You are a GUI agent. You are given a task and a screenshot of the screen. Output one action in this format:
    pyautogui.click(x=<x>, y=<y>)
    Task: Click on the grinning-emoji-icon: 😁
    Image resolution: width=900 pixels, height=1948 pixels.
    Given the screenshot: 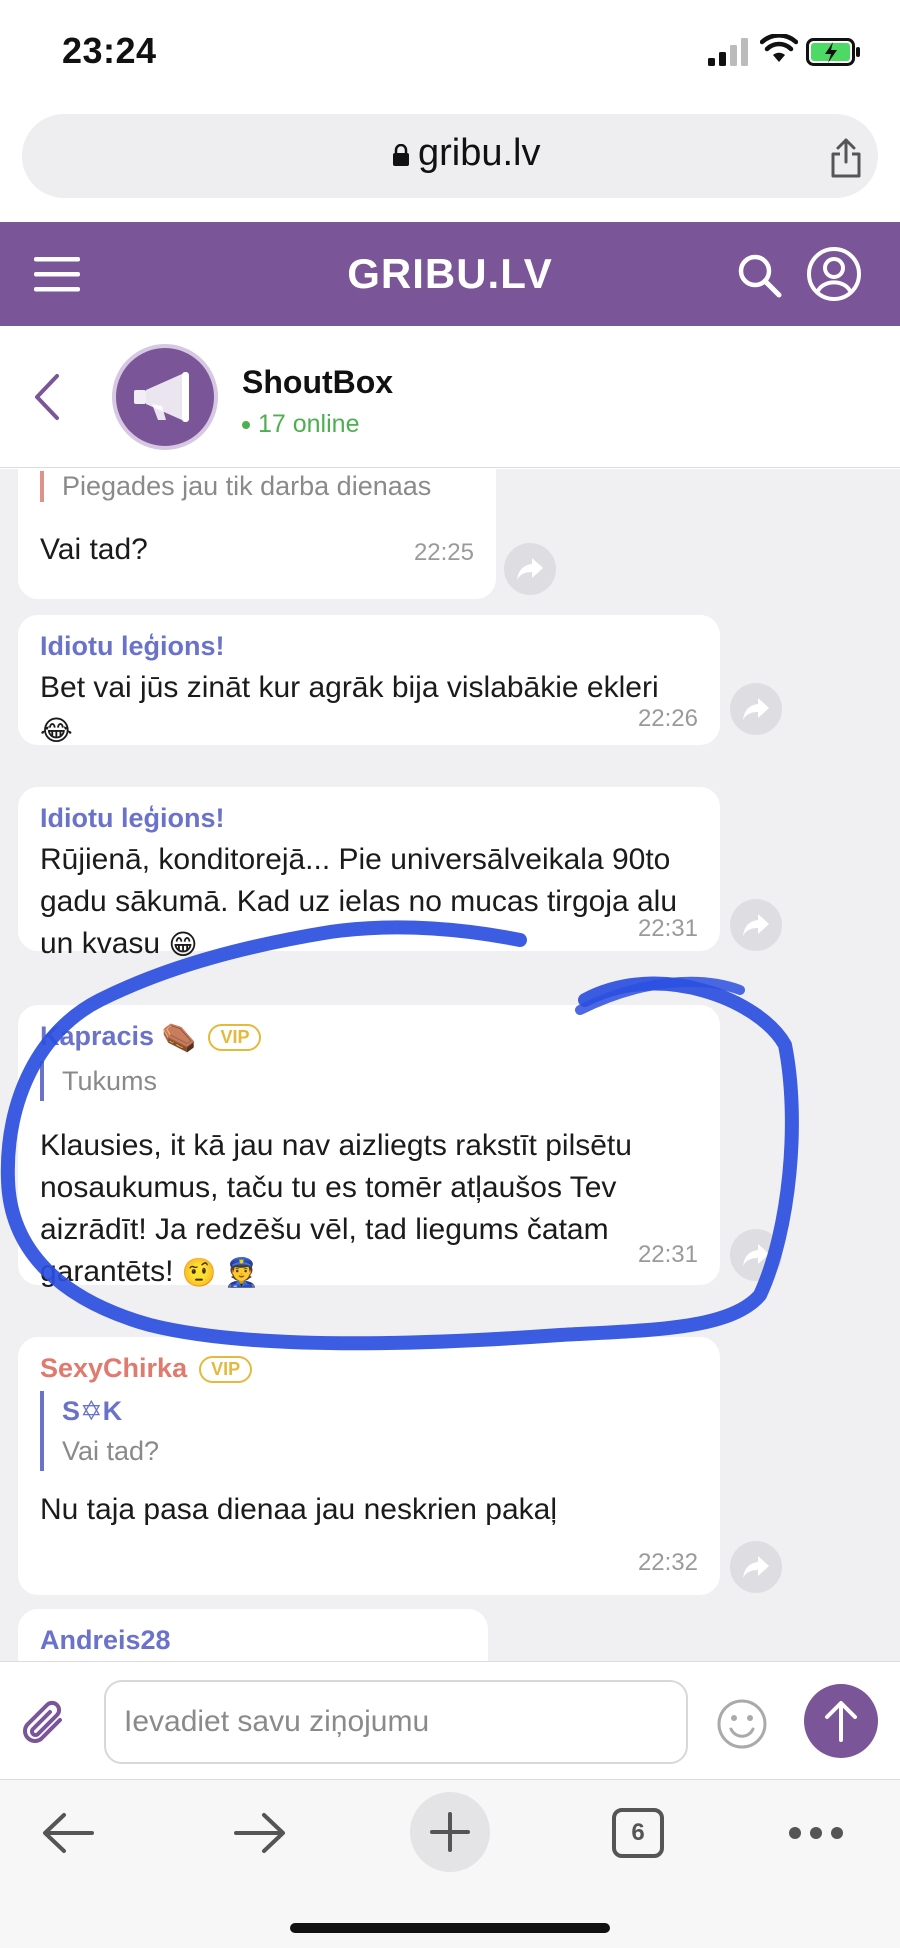 What is the action you would take?
    pyautogui.click(x=183, y=945)
    